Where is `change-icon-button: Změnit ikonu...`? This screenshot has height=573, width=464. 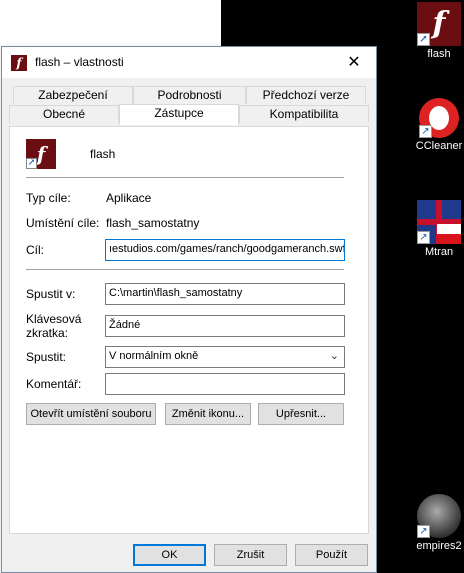
change-icon-button: Změnit ikonu... is located at coordinates (208, 414).